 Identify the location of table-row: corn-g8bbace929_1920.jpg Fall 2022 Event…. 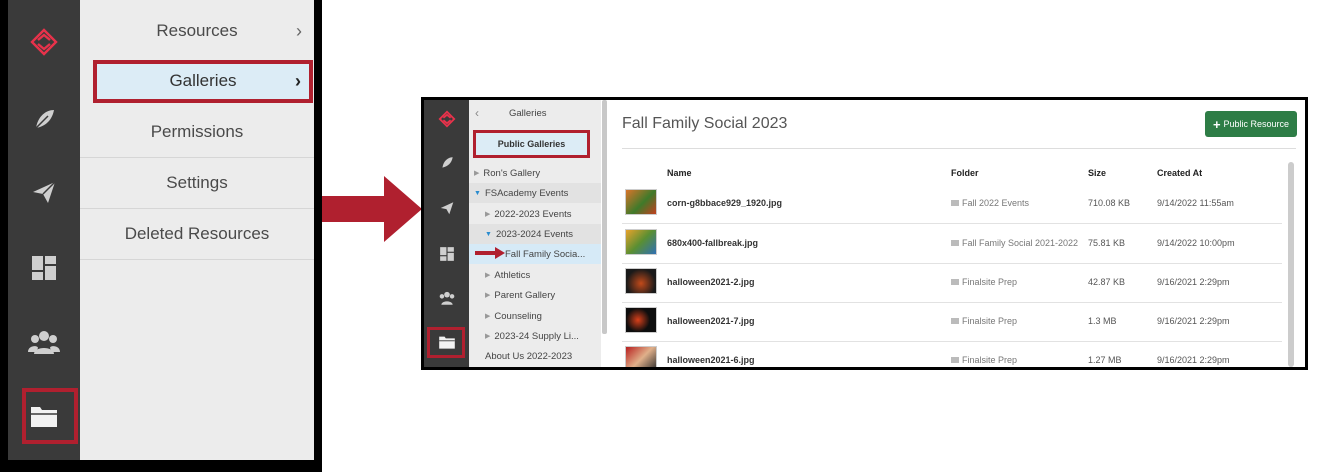
(952, 204).